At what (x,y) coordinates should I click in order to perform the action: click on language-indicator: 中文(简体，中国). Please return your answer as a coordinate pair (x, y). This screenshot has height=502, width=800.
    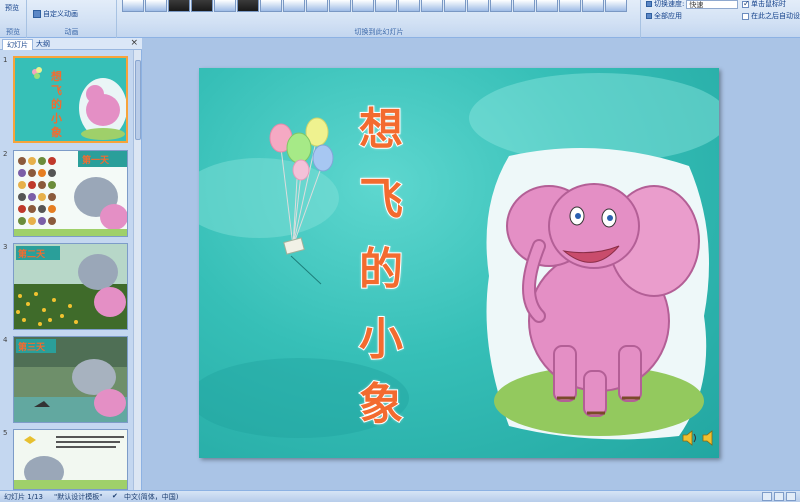
    Looking at the image, I should click on (151, 497).